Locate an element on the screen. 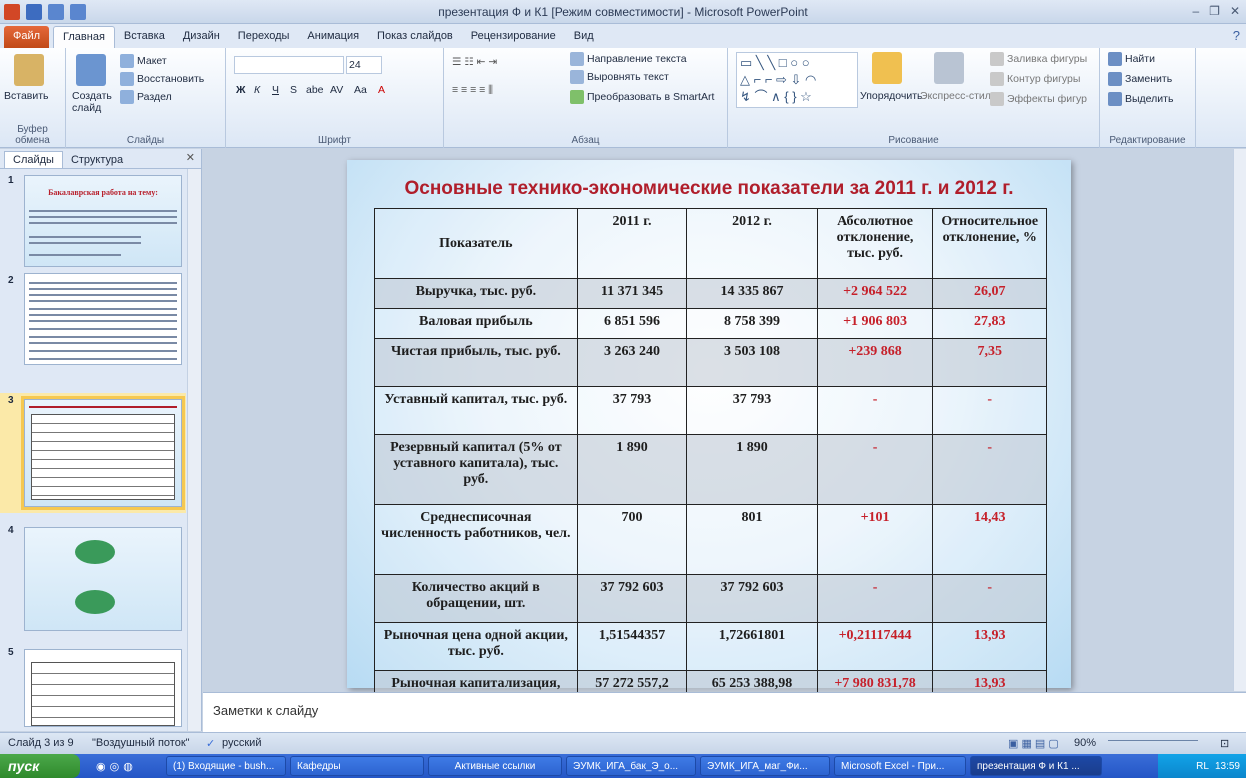 The image size is (1246, 778). theme-name: "Воздушный поток" is located at coordinates (141, 743).